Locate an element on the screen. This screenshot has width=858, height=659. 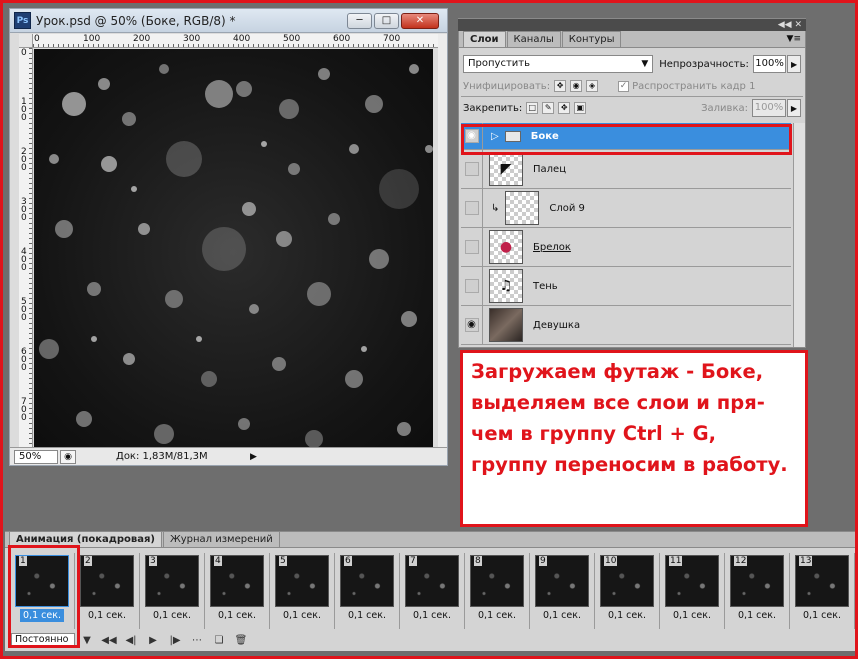
expand-triangle-icon: ▷ is located at coordinates (495, 136).